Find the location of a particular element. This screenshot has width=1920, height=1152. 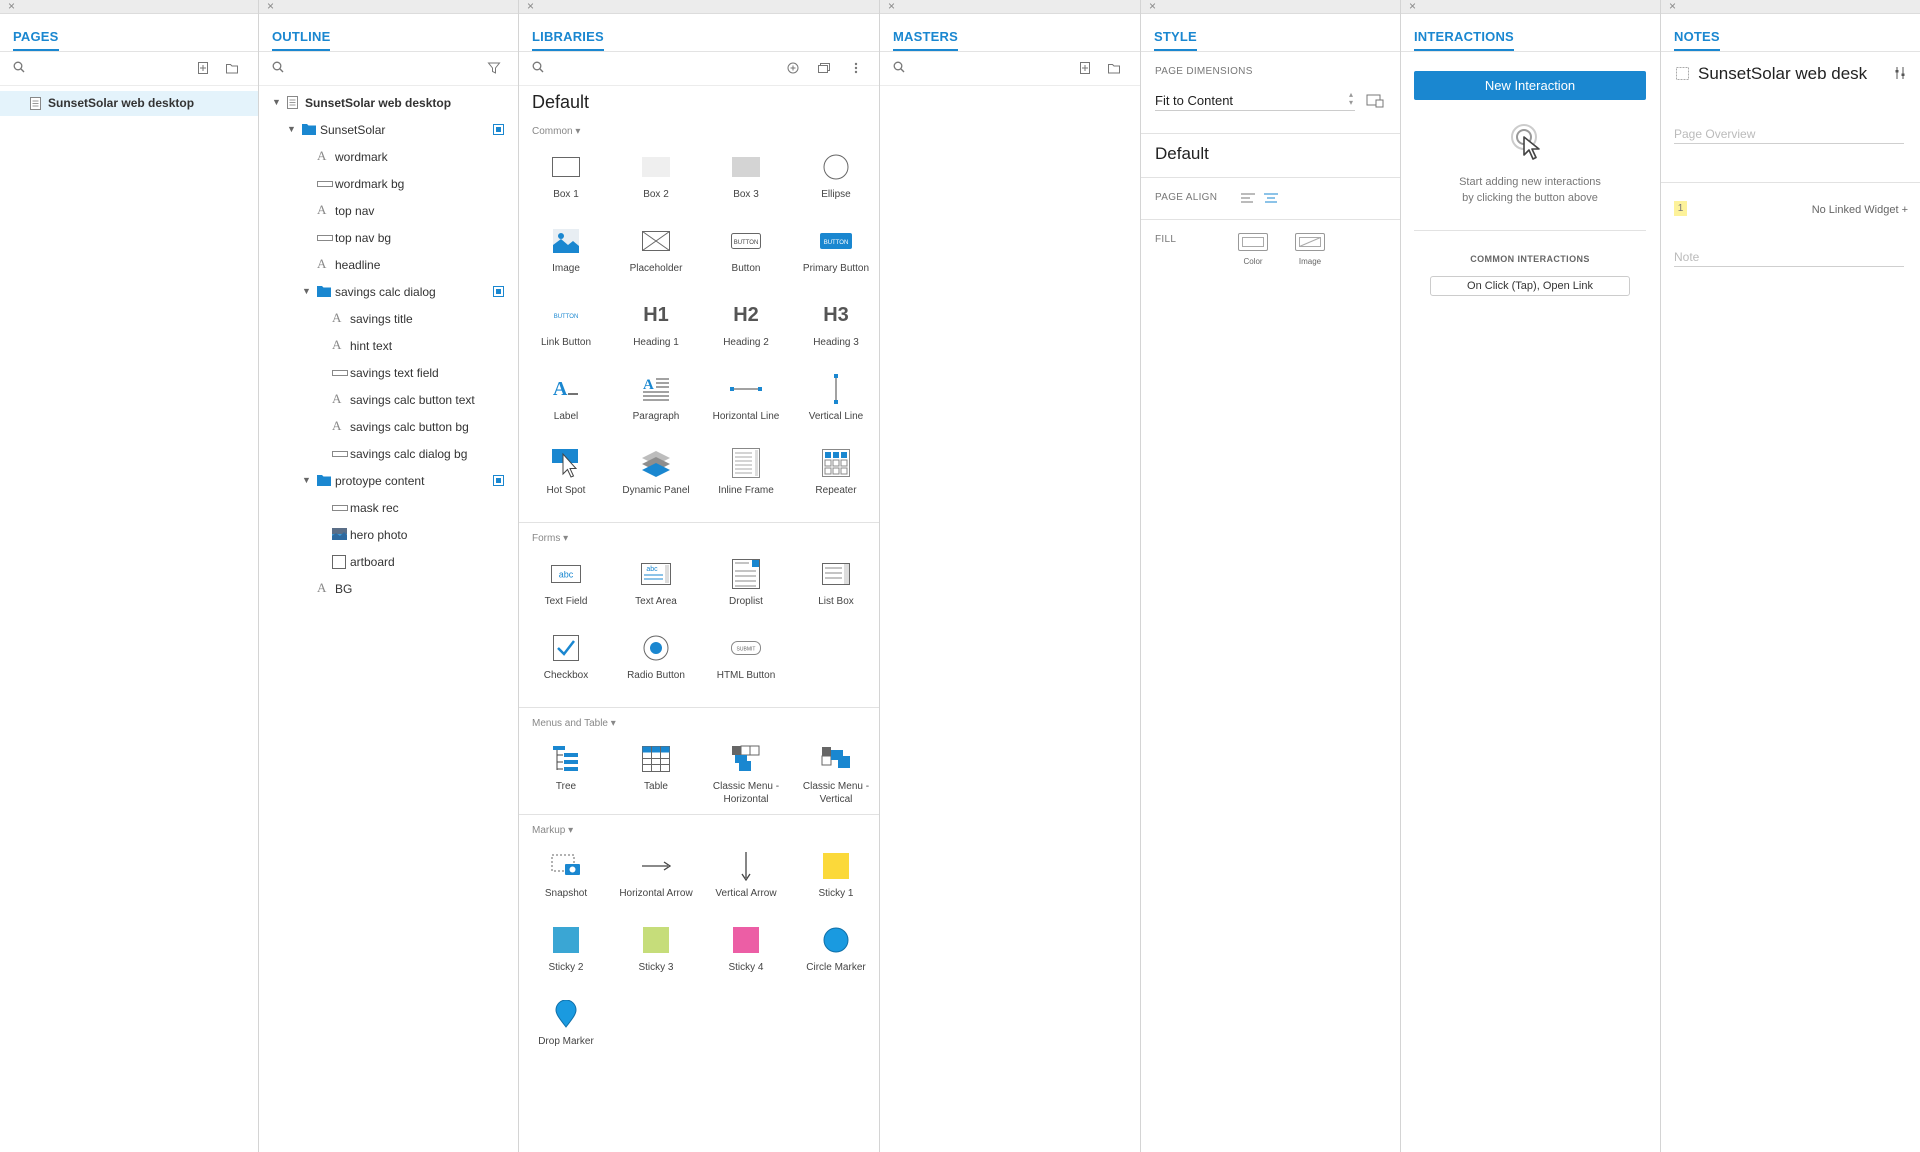

library-widget: Classic Menu - Horizontal is located at coordinates (746, 775).